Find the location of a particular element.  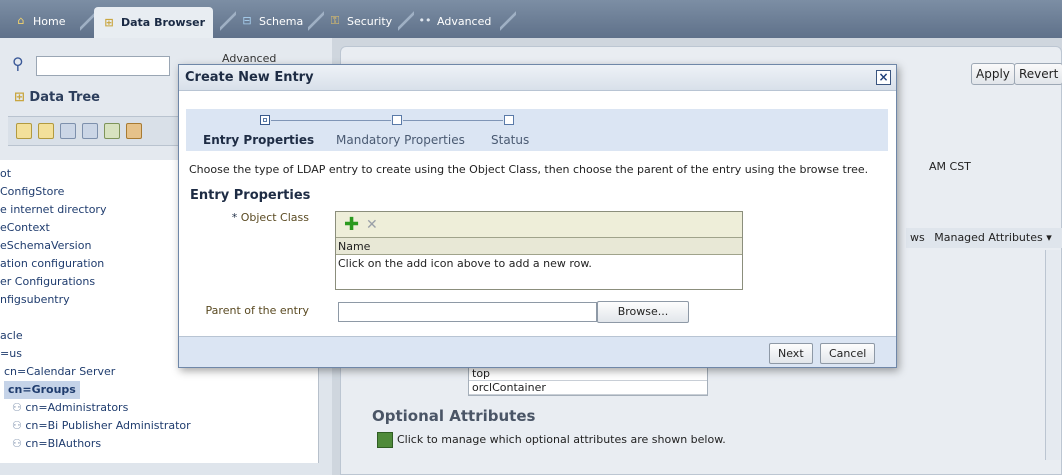

revert-button: Revert is located at coordinates (1038, 74).